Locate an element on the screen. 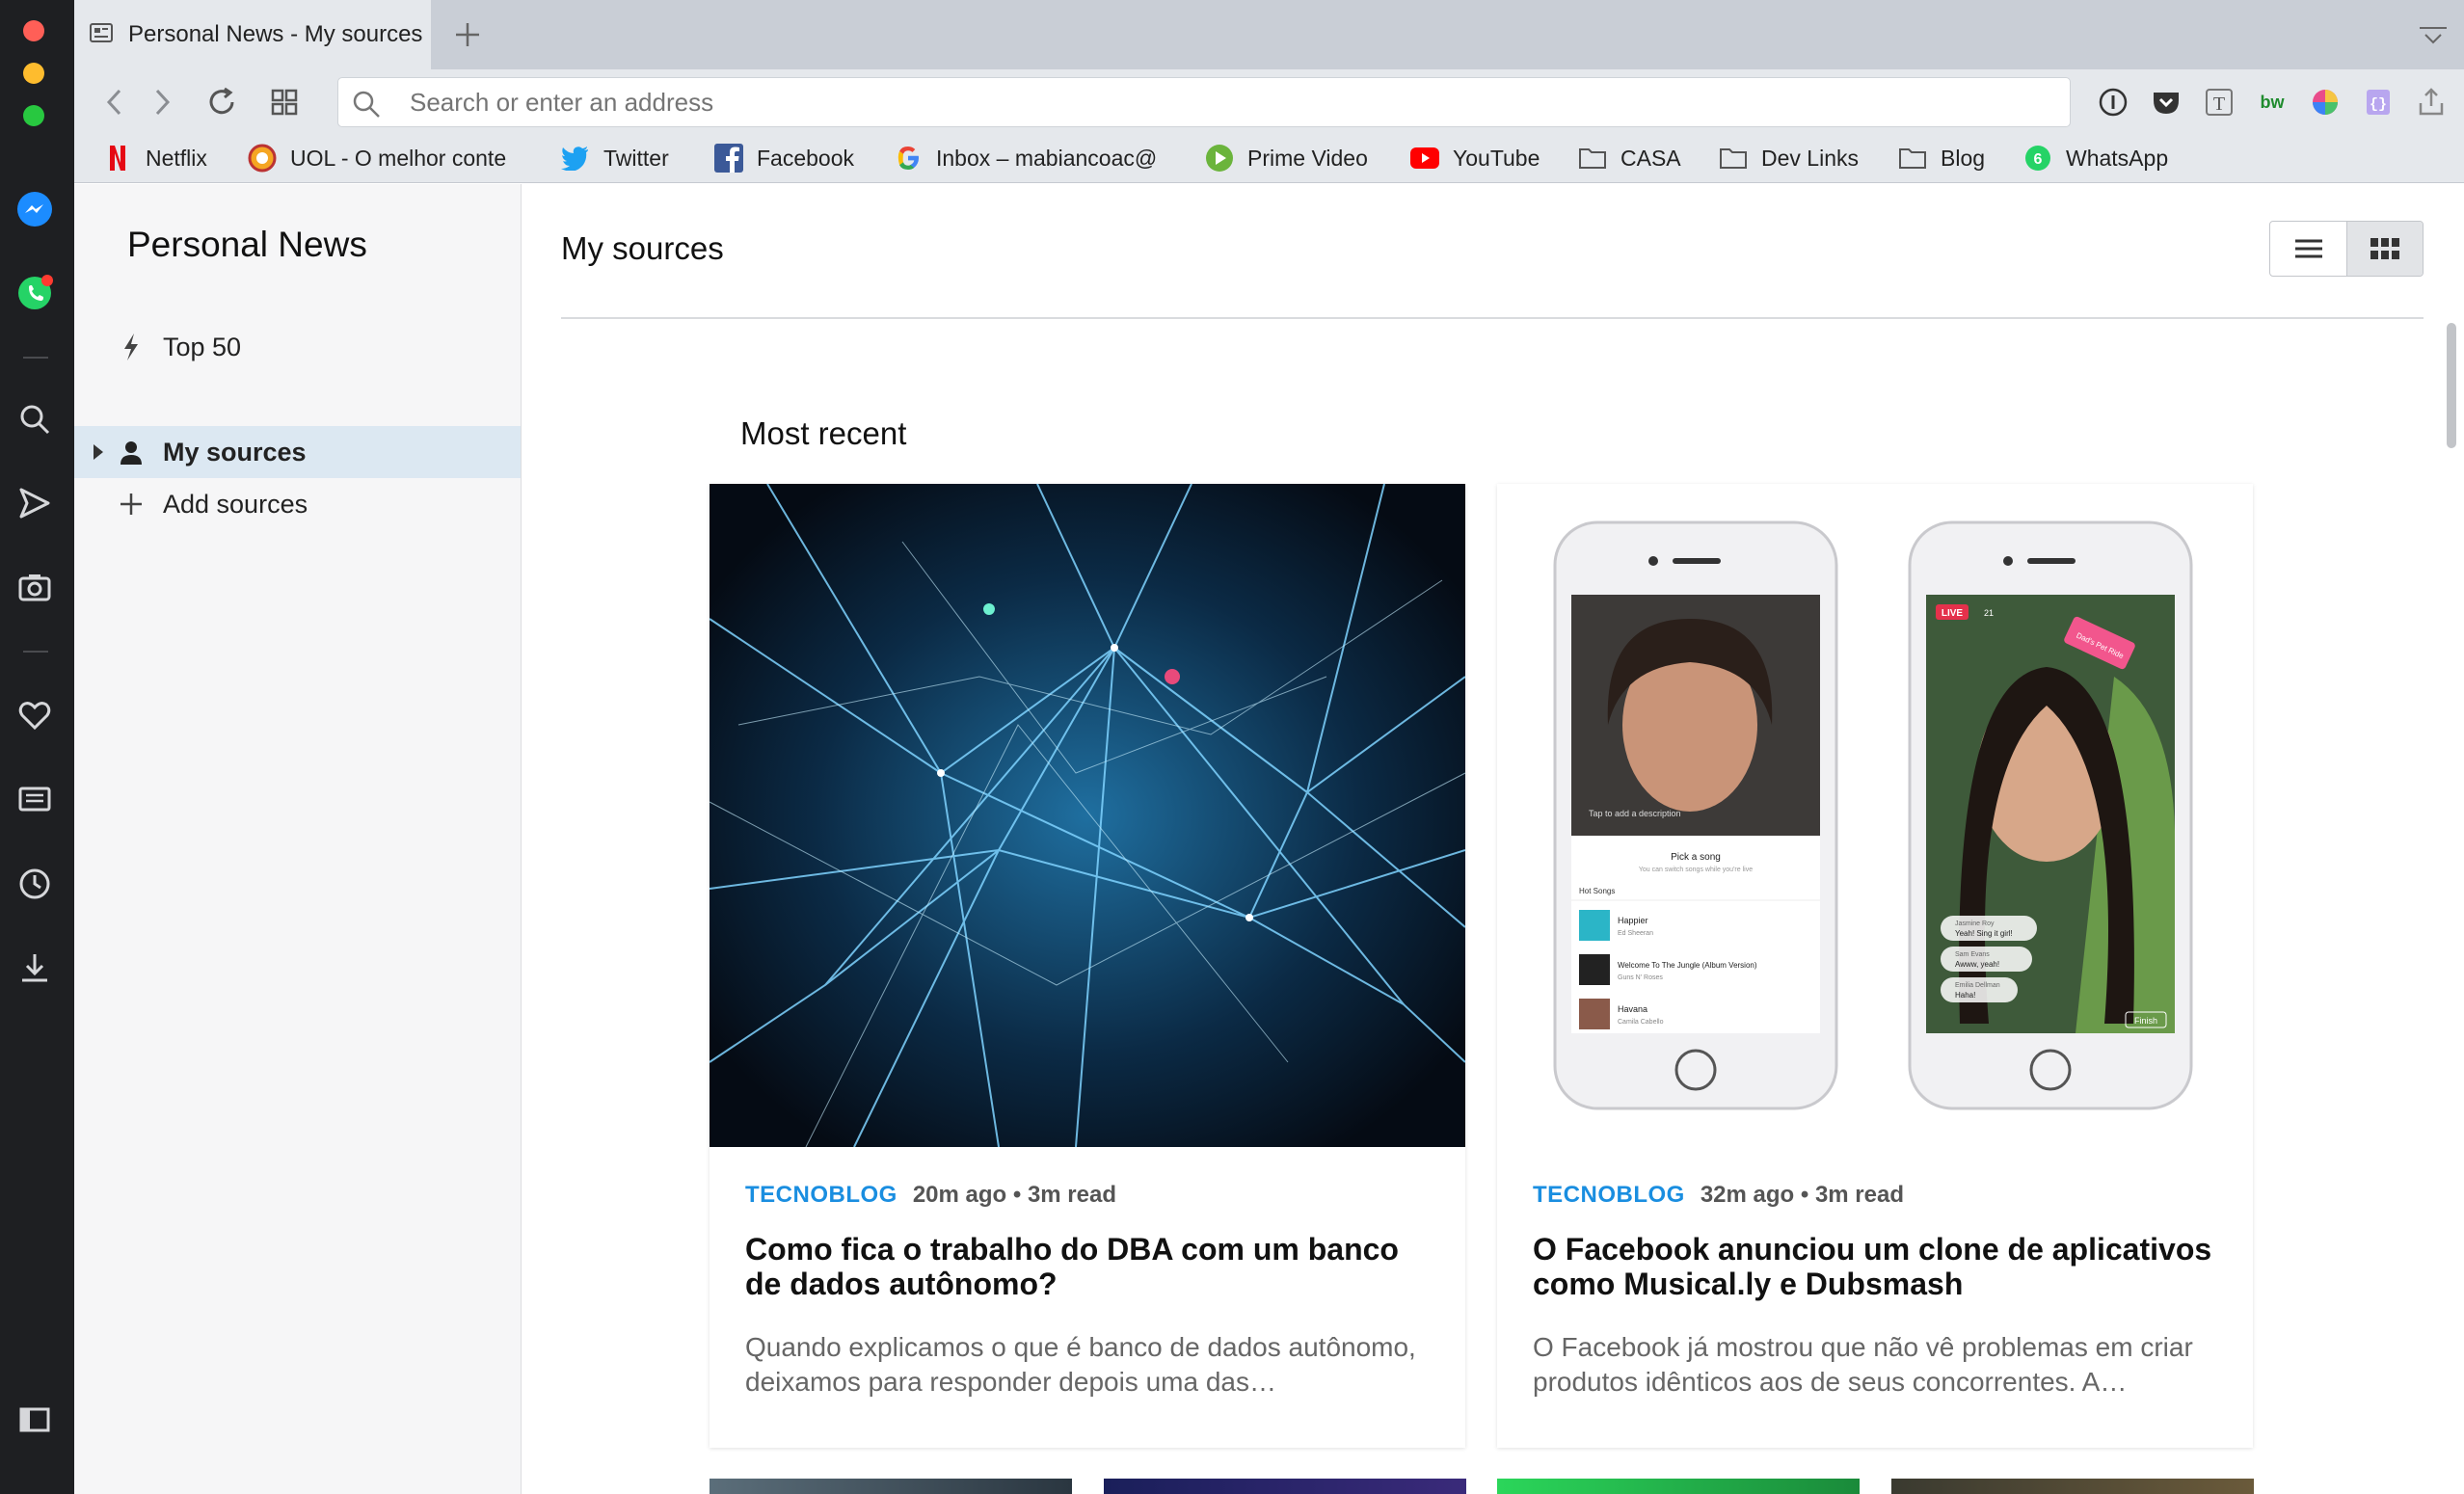  history-icon is located at coordinates (35, 884).